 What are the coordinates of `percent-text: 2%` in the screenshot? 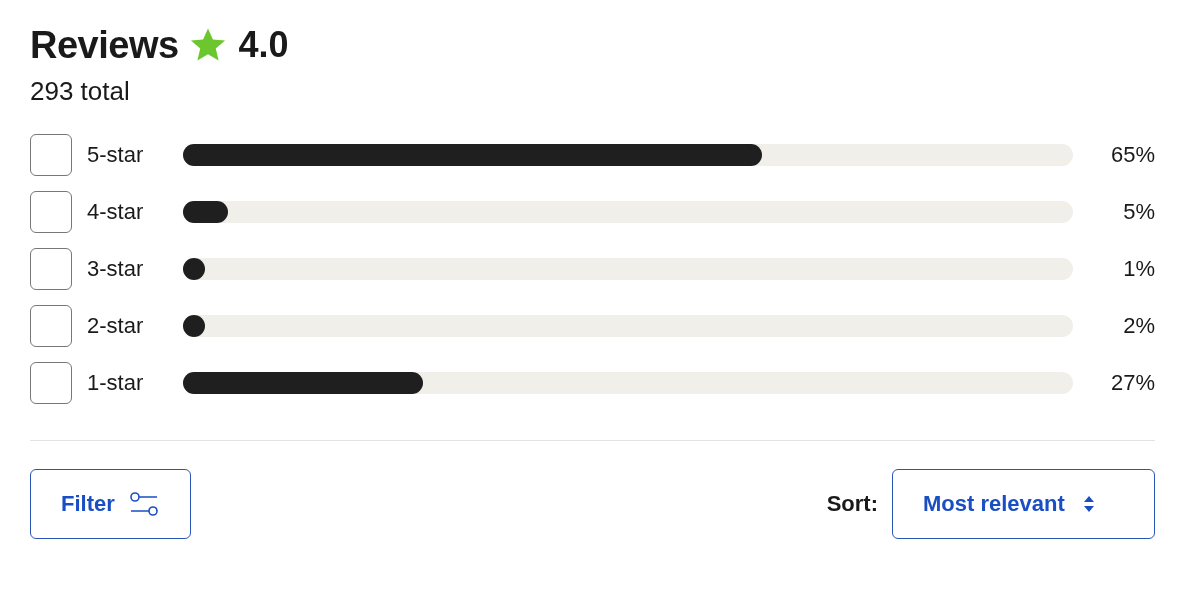 It's located at (1138, 326).